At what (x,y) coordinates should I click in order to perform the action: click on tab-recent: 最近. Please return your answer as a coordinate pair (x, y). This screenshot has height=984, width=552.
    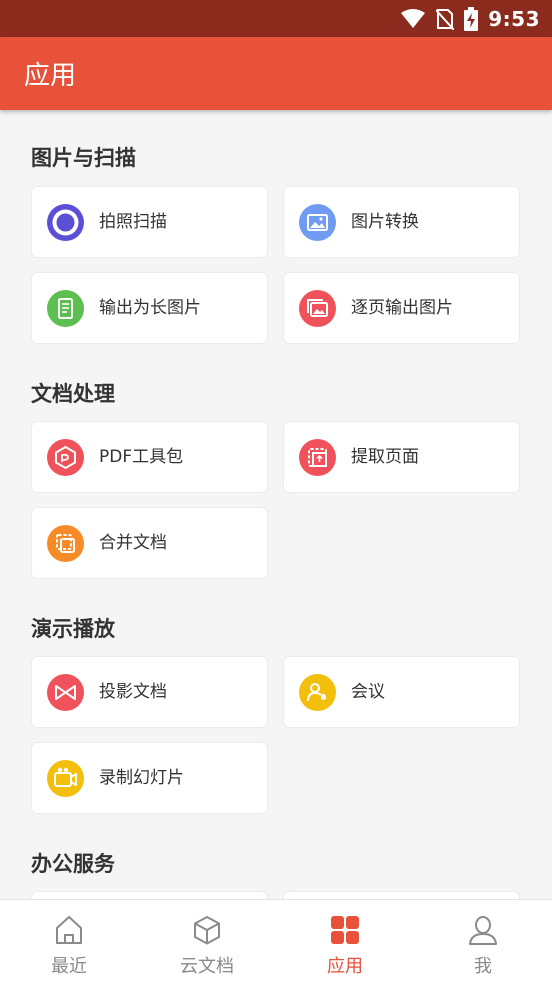
    Looking at the image, I should click on (69, 942).